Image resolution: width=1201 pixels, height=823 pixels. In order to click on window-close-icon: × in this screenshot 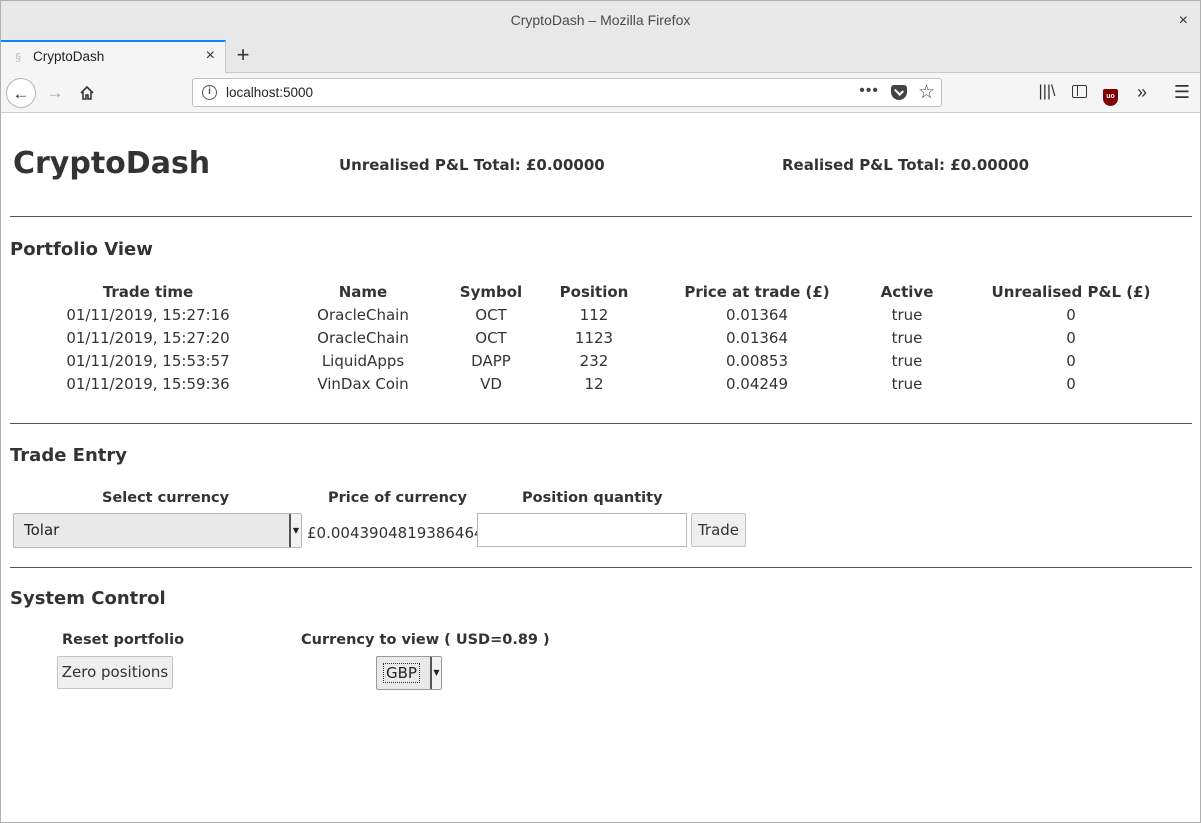, I will do `click(1183, 20)`.